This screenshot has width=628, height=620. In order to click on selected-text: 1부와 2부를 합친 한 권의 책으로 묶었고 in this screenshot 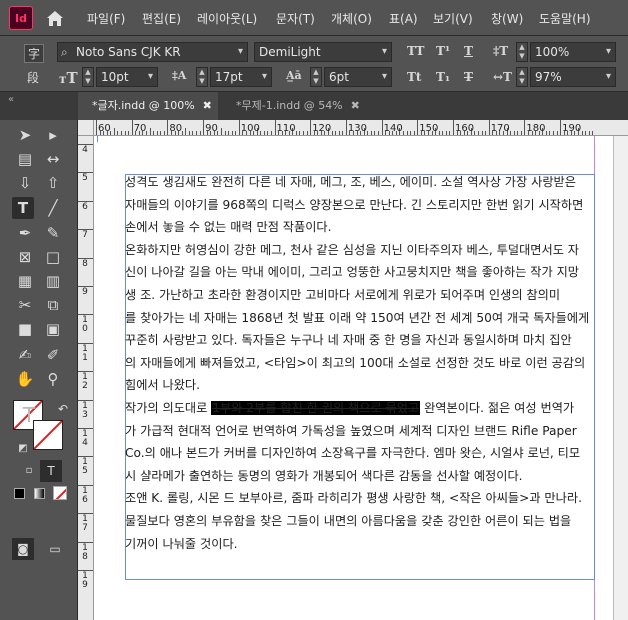, I will do `click(316, 407)`.